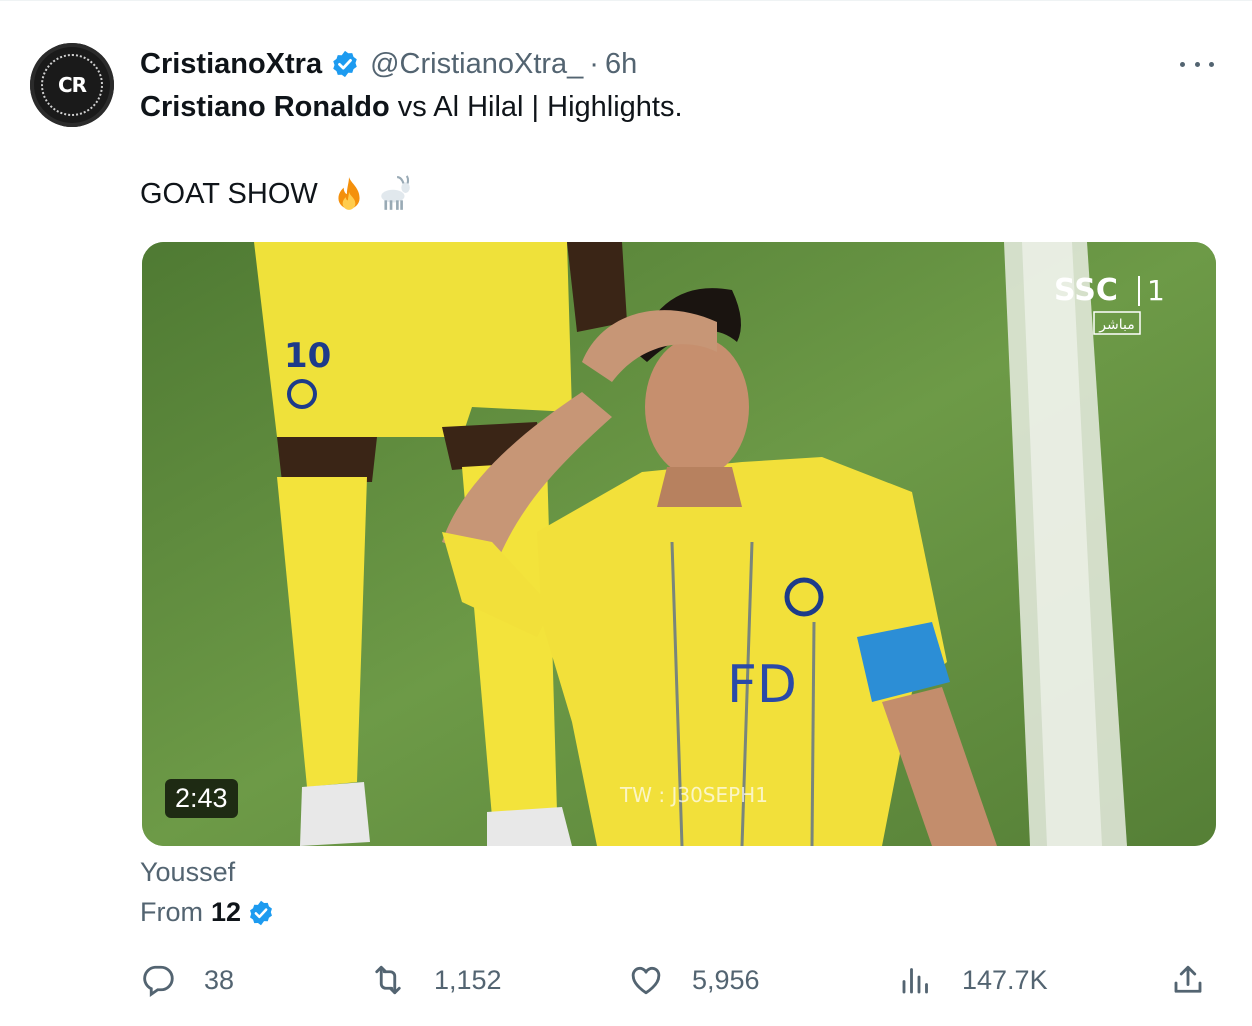 The width and height of the screenshot is (1252, 1026). What do you see at coordinates (226, 912) in the screenshot?
I see `attribution-count: 12` at bounding box center [226, 912].